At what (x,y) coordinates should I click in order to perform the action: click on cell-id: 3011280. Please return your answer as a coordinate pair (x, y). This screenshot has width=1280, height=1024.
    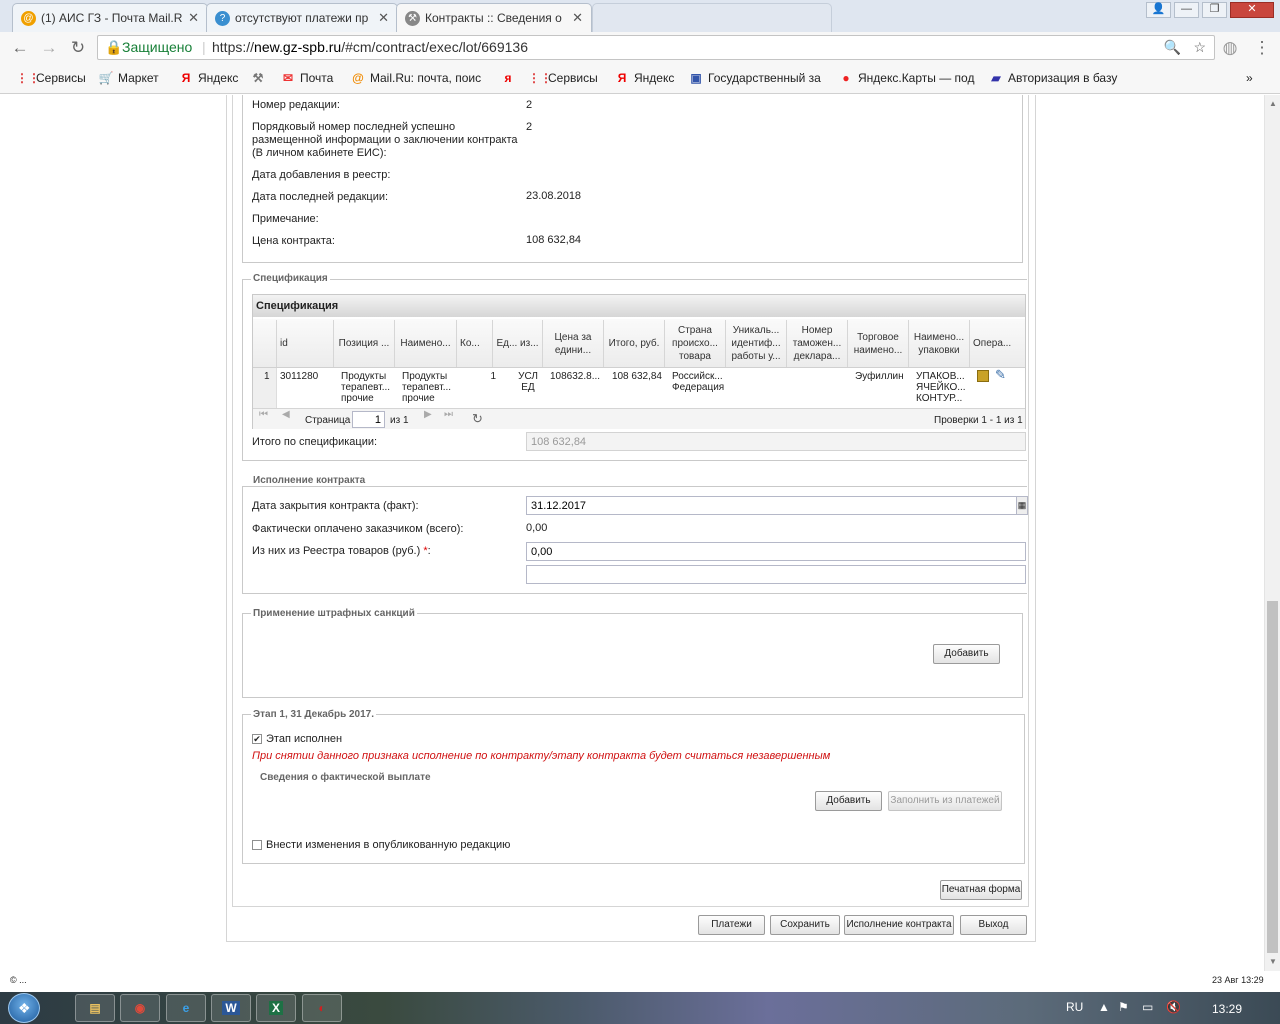
    Looking at the image, I should click on (299, 376).